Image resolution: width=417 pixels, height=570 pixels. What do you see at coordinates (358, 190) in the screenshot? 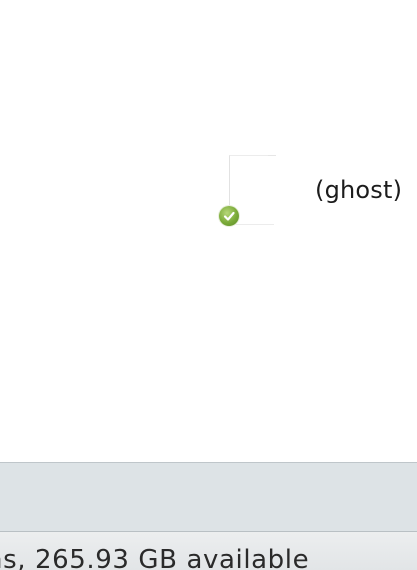
I see `file-name-label: (ghost)` at bounding box center [358, 190].